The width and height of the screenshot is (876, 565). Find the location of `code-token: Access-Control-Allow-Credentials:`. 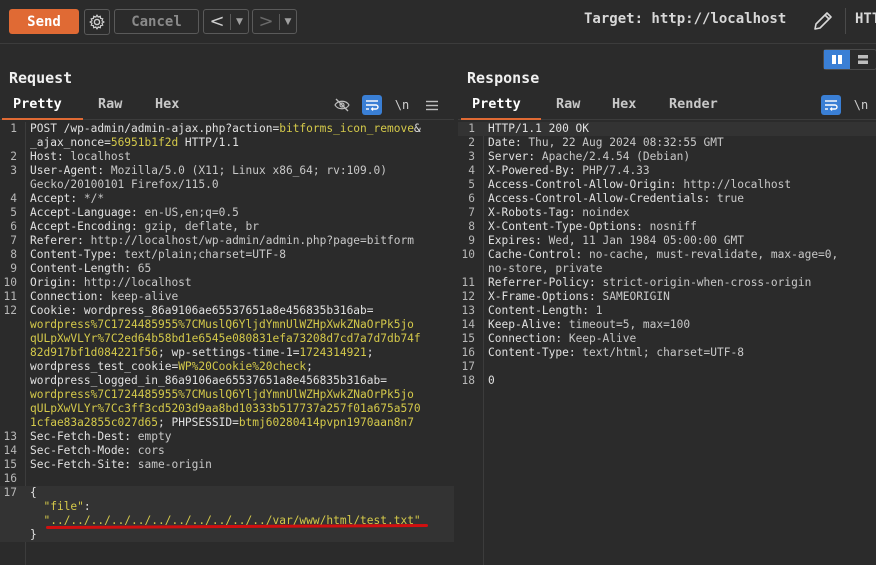

code-token: Access-Control-Allow-Credentials: is located at coordinates (603, 198).